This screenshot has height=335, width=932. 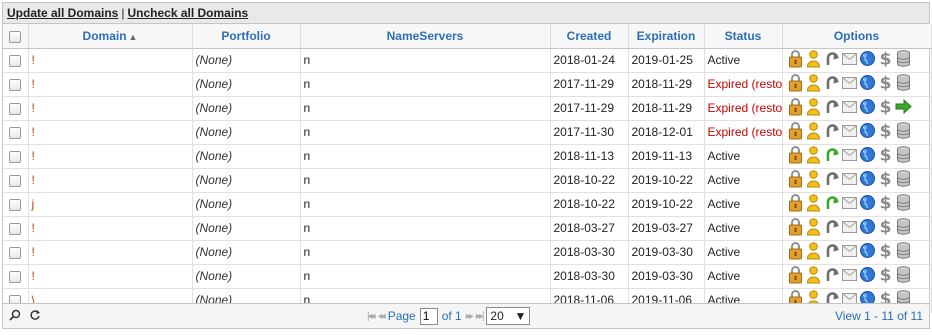 I want to click on last-page-icon: ▸▸|, so click(x=480, y=316).